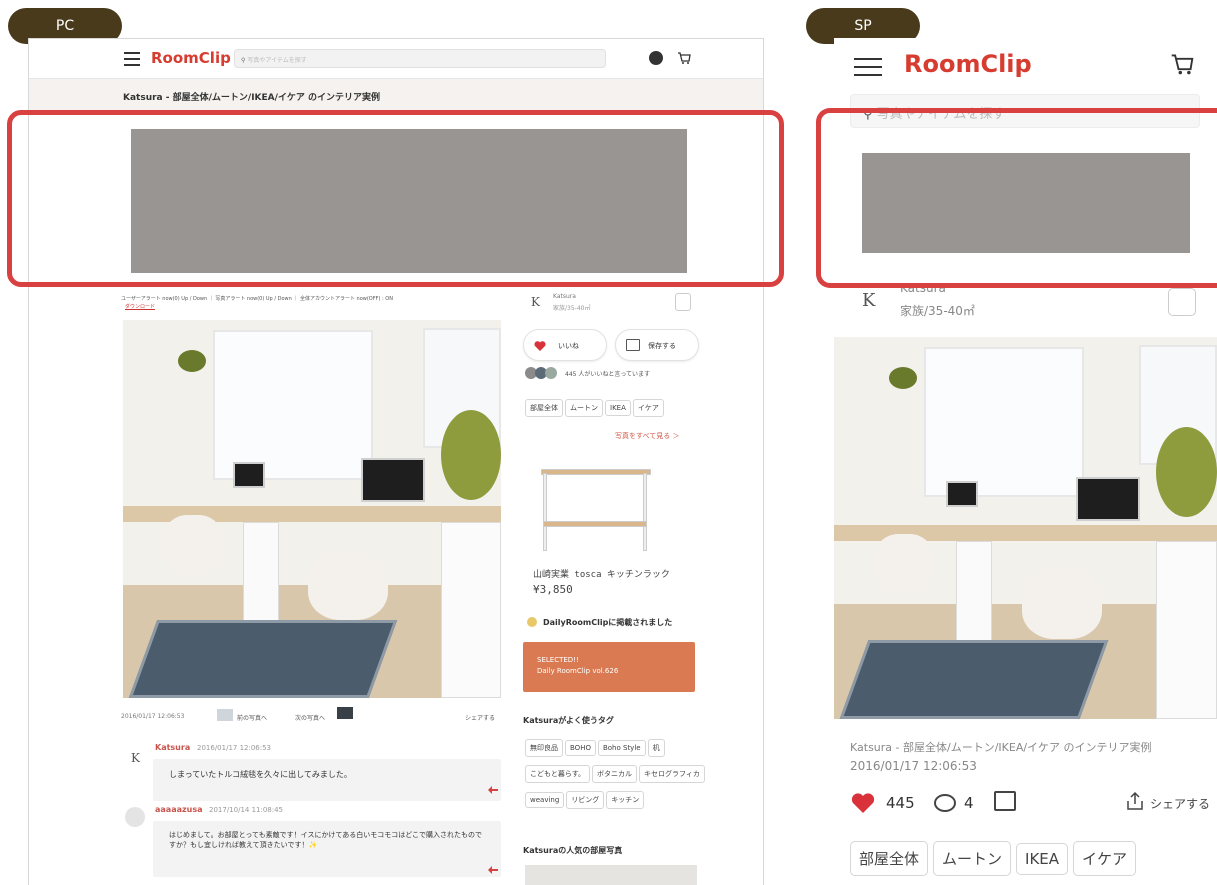 Image resolution: width=1217 pixels, height=885 pixels. What do you see at coordinates (172, 747) in the screenshot?
I see `comment-author: Katsura` at bounding box center [172, 747].